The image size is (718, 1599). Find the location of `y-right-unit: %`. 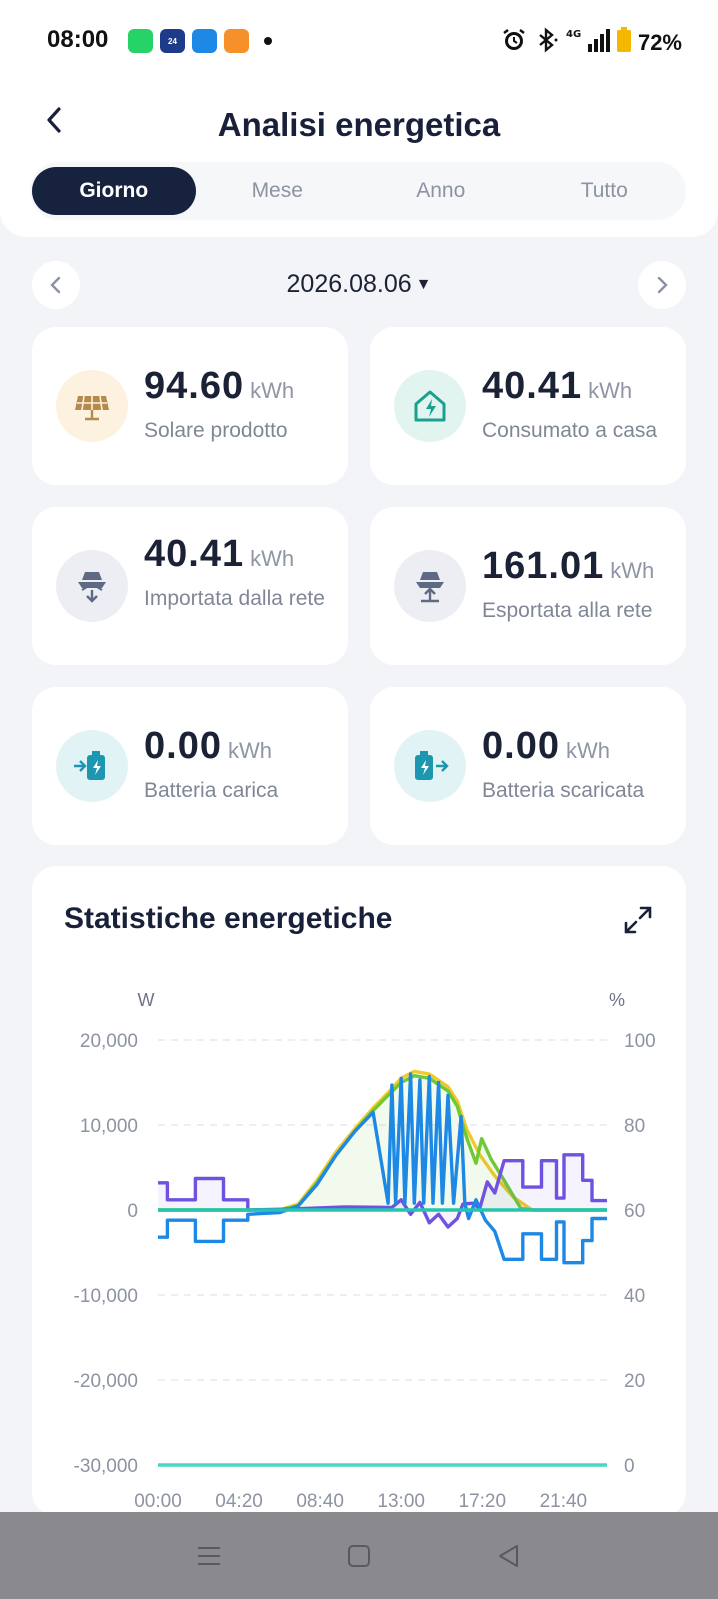

y-right-unit: % is located at coordinates (617, 1000).